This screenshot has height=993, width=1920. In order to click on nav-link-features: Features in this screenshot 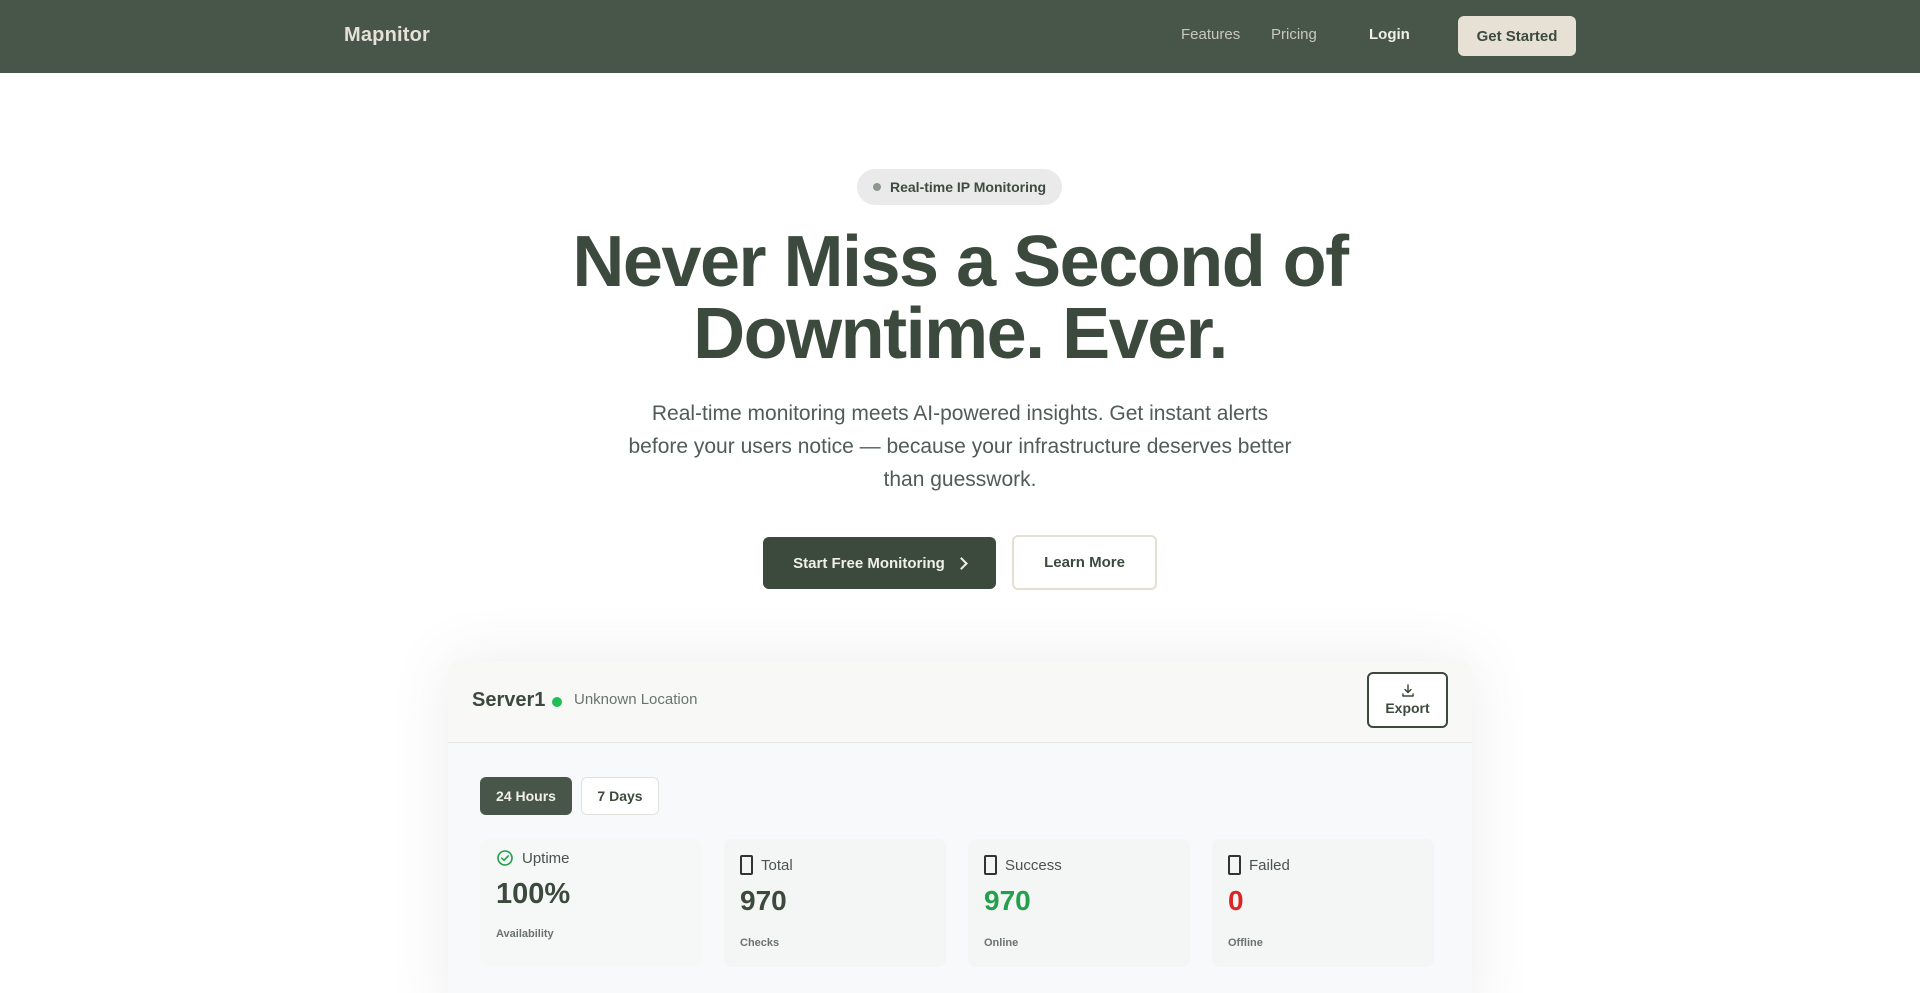, I will do `click(1210, 34)`.